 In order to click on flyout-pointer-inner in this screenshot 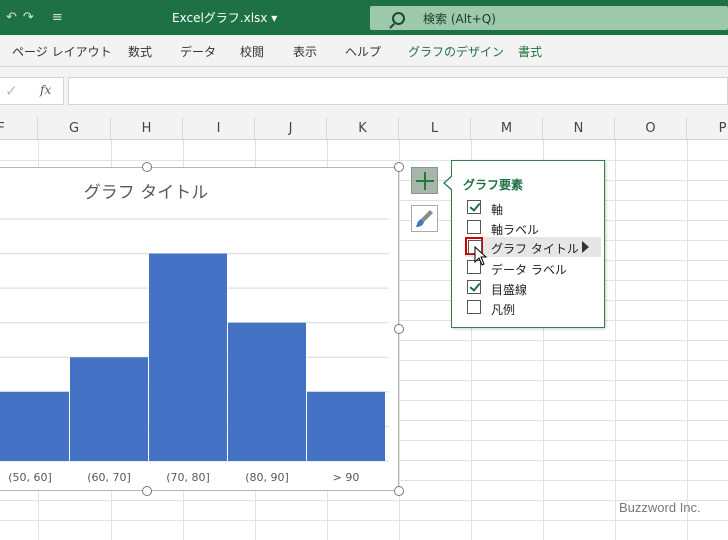, I will do `click(449, 183)`.